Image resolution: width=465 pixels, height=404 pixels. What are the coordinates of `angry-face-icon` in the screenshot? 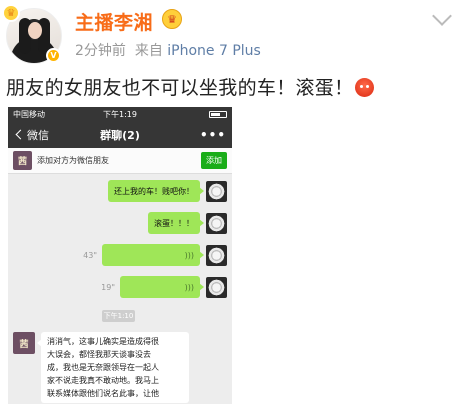 It's located at (365, 87).